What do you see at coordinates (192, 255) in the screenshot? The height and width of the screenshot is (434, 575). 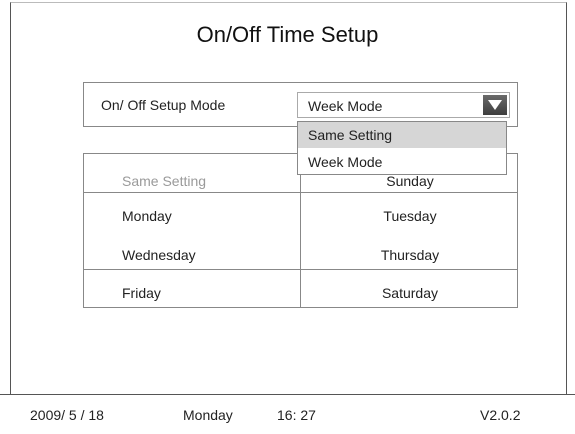 I see `day-cell-wednesday: Wednesday` at bounding box center [192, 255].